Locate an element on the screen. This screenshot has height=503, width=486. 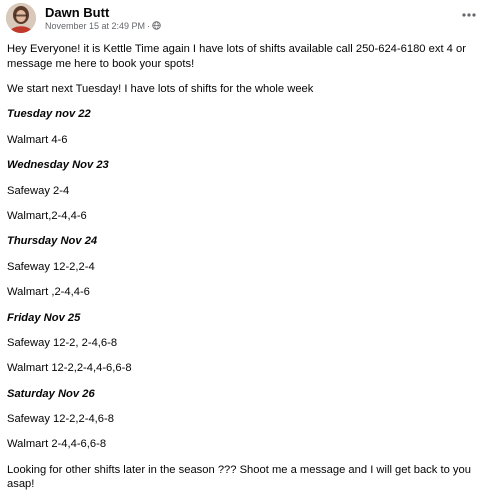
post-meta: November 15 at 2:49 PM · is located at coordinates (103, 26).